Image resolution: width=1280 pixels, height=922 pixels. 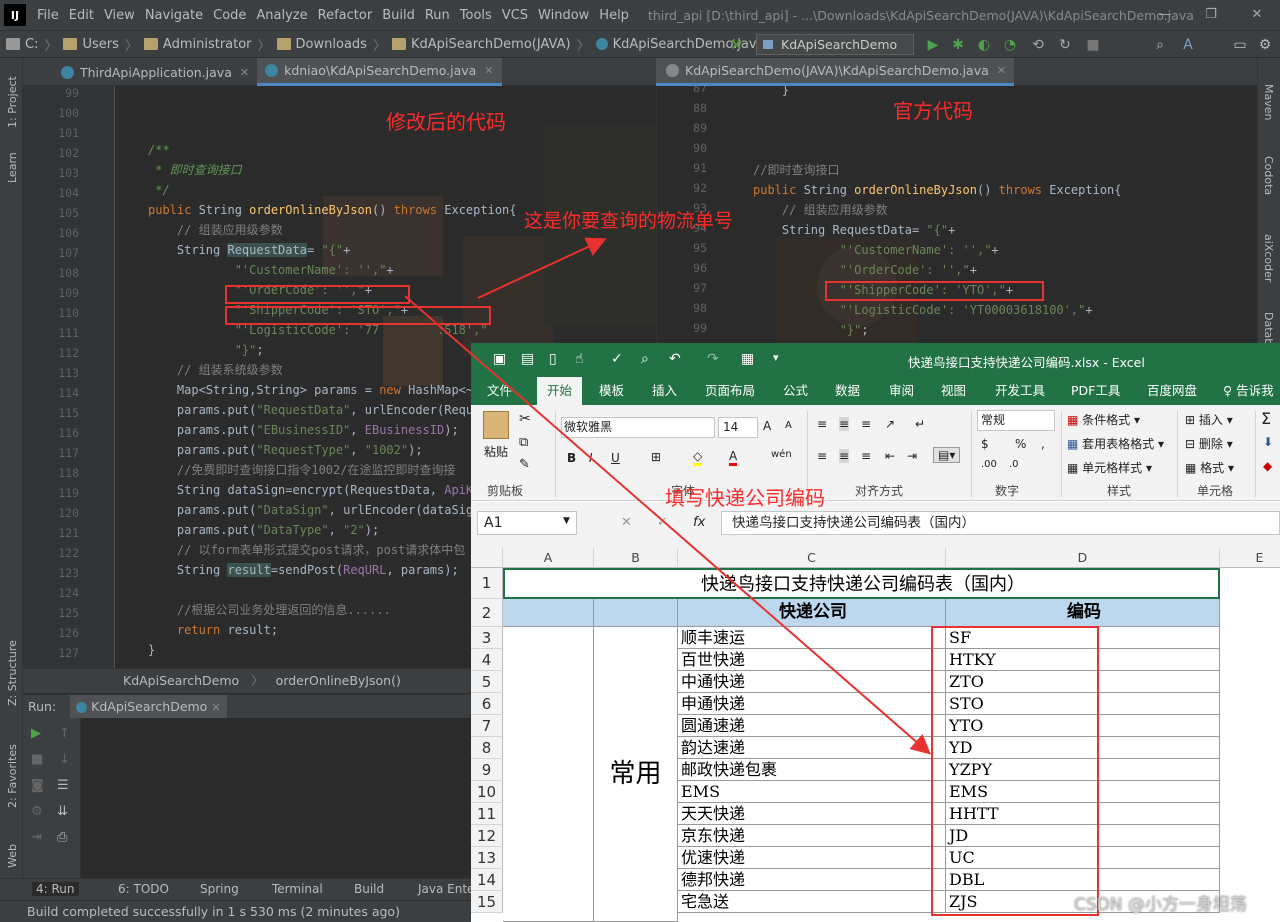 I want to click on codota-tool-tab: Codota, so click(x=1268, y=175).